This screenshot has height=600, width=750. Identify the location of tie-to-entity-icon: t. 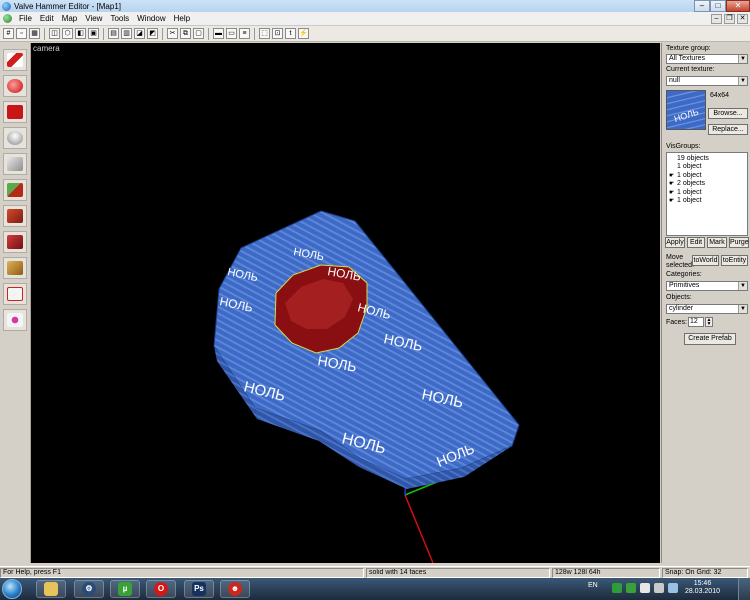
(290, 33).